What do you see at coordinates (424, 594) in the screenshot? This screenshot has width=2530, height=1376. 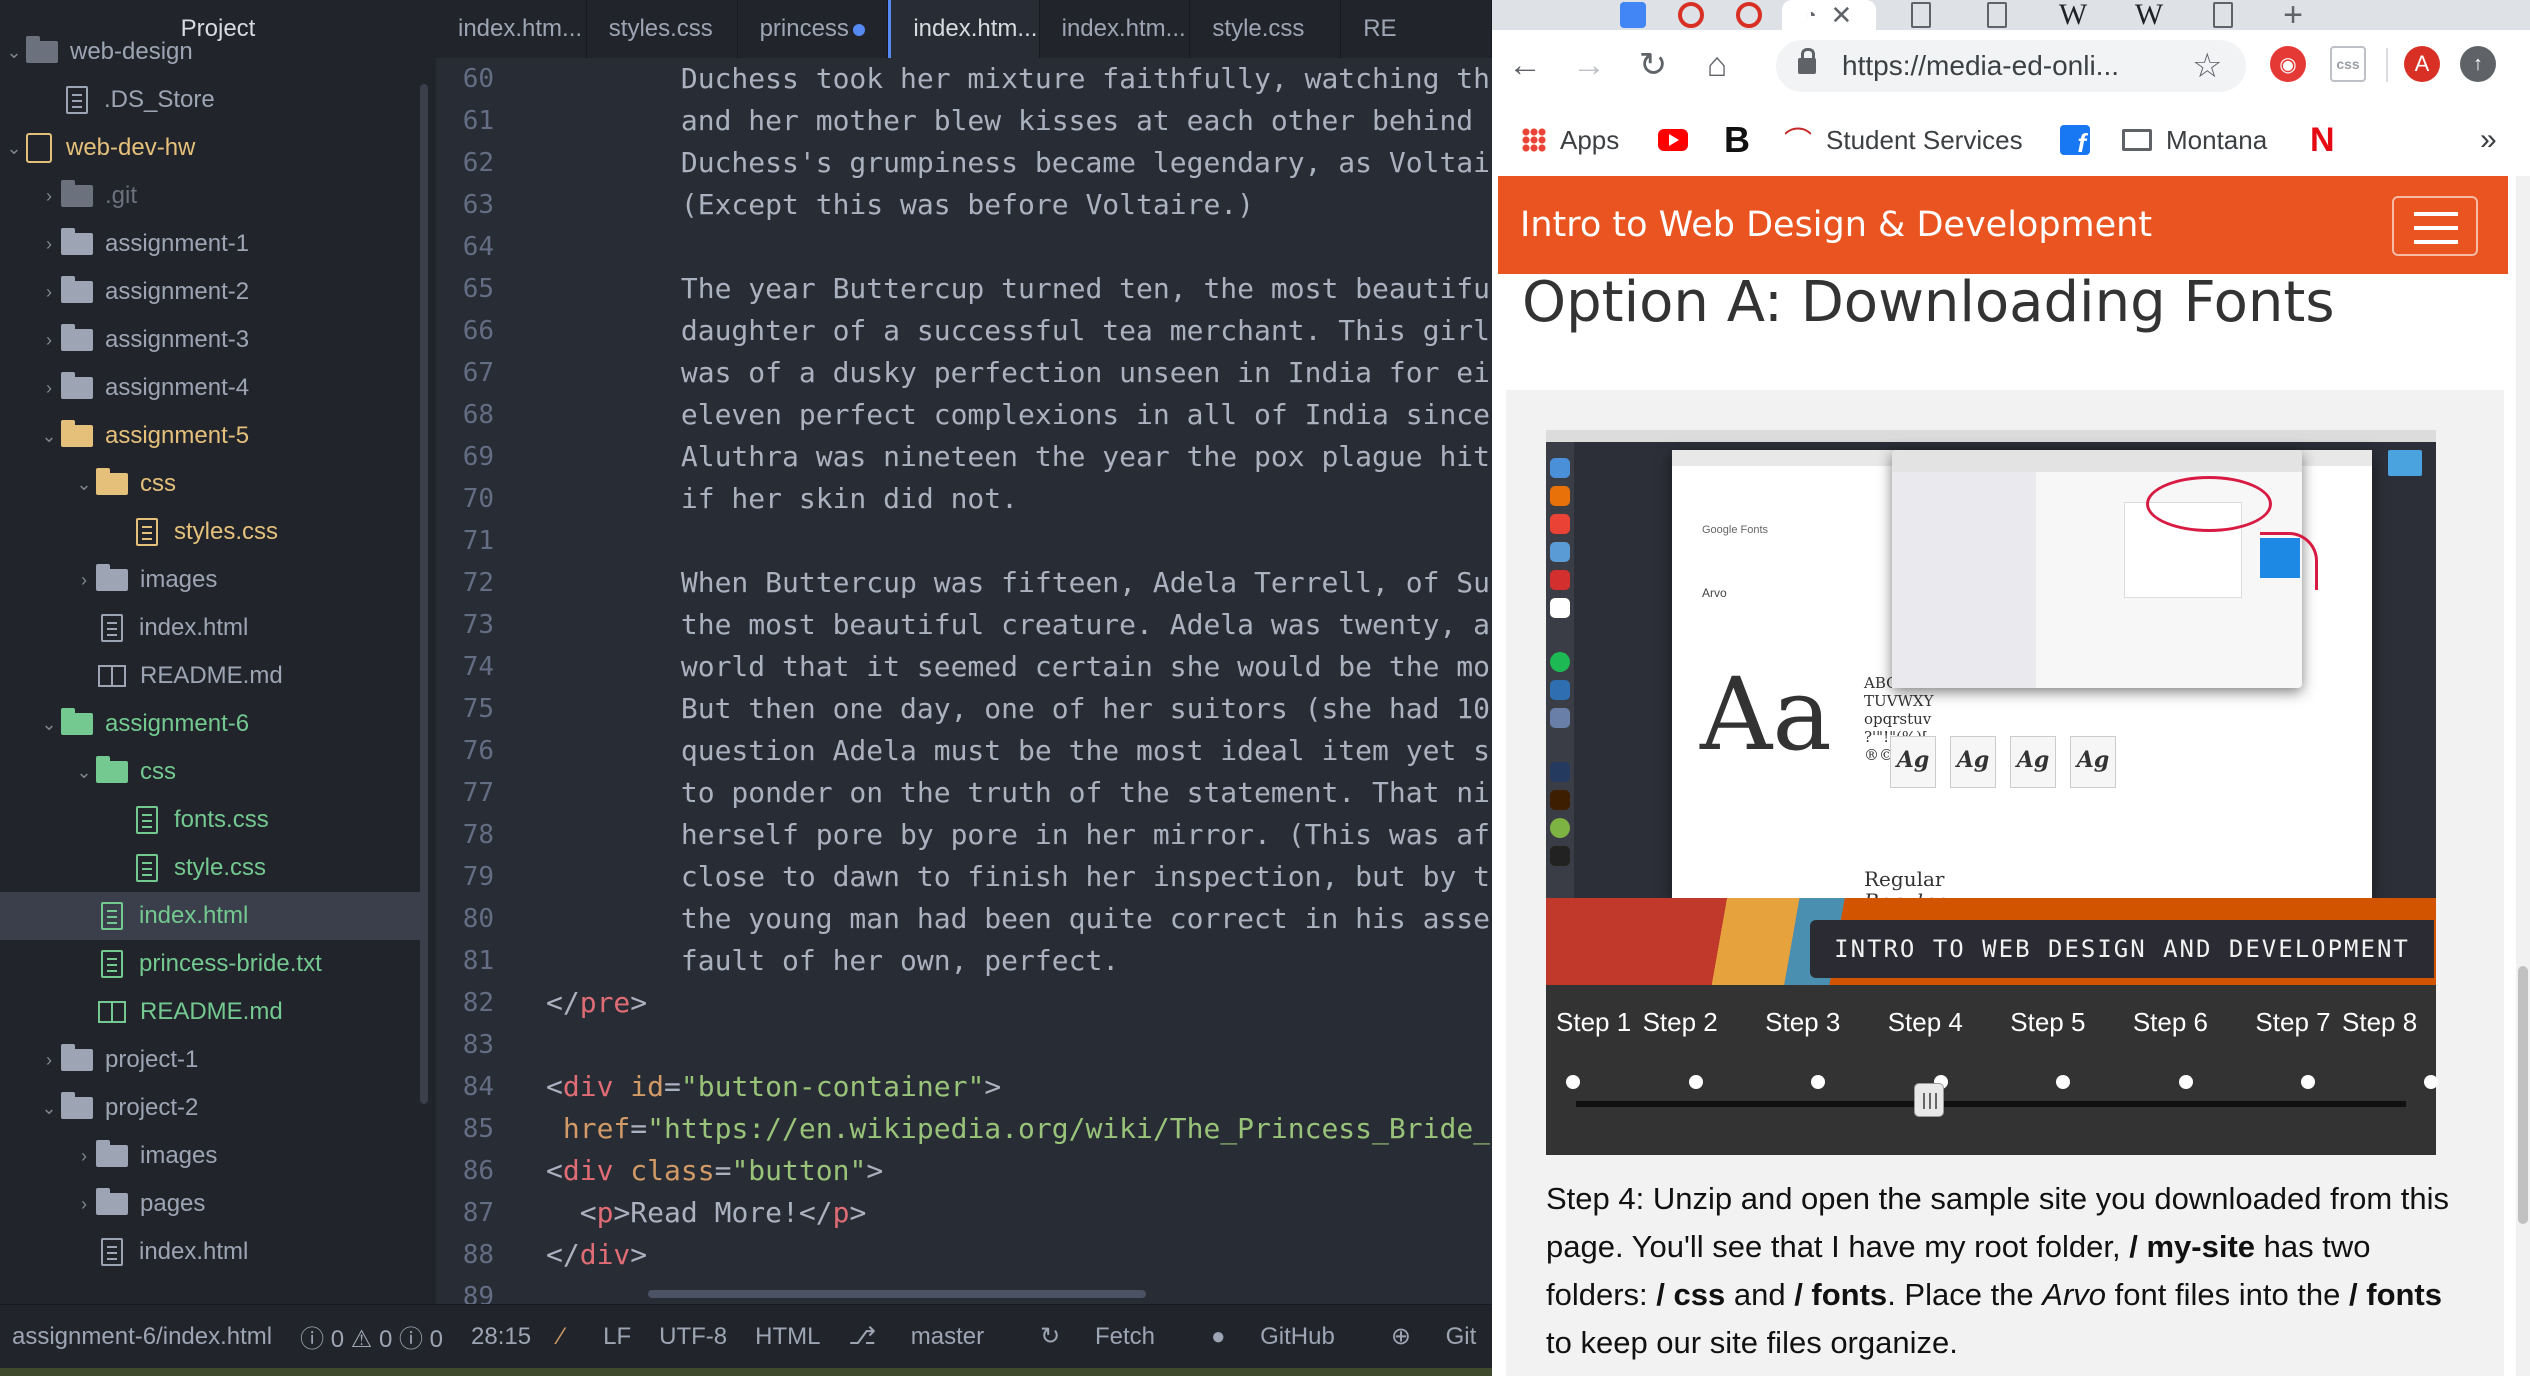 I see `tree-scrollbar` at bounding box center [424, 594].